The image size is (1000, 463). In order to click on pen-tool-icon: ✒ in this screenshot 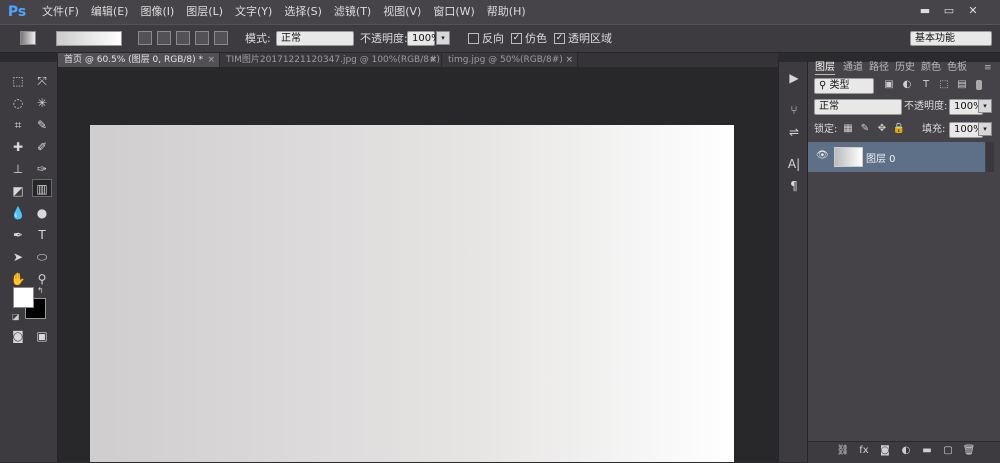, I will do `click(18, 235)`.